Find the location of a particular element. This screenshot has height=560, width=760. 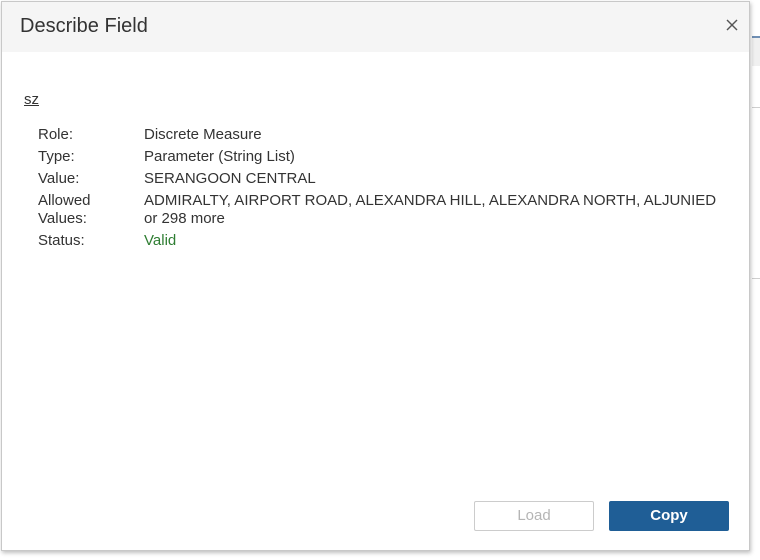

property-value: Discrete Measure is located at coordinates (203, 134).